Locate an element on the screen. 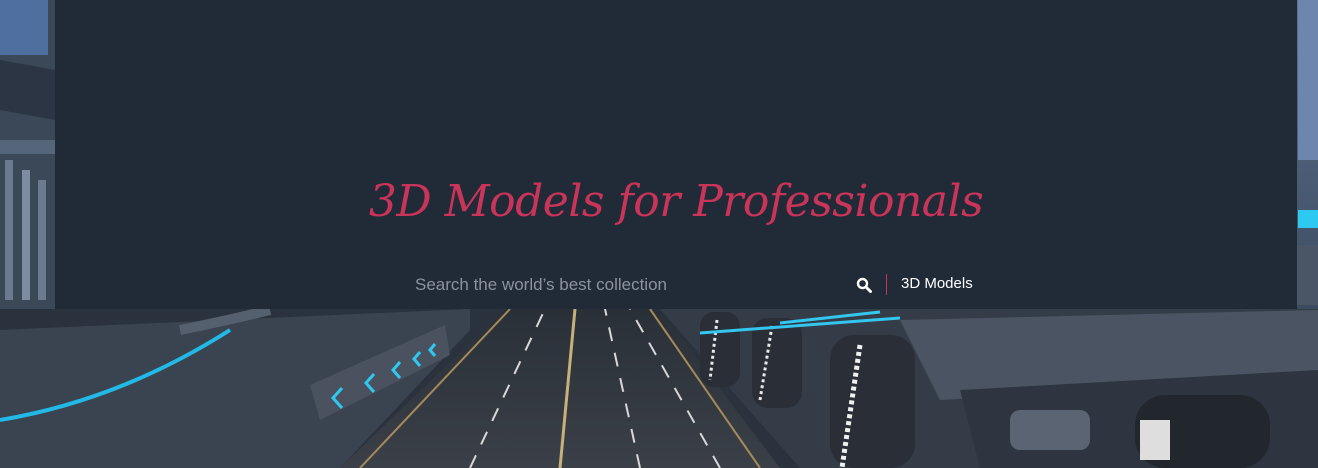 The height and width of the screenshot is (468, 1318). page-title: 3D Models for Professionals is located at coordinates (676, 201).